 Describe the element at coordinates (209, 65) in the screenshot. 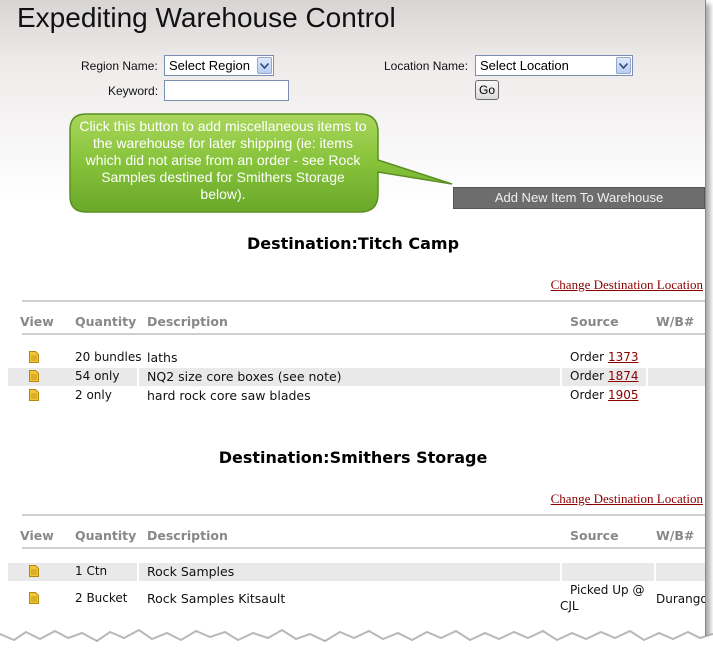

I see `region-select-value: Select Region` at that location.